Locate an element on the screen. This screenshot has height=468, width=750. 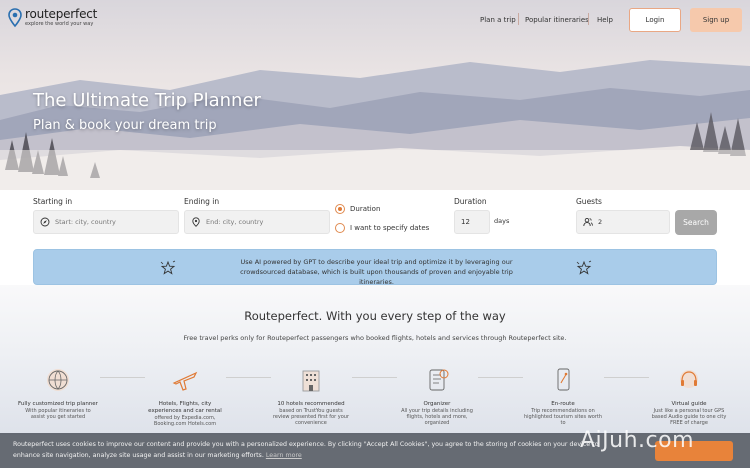
organizer-checklist-icon is located at coordinates (439, 380).